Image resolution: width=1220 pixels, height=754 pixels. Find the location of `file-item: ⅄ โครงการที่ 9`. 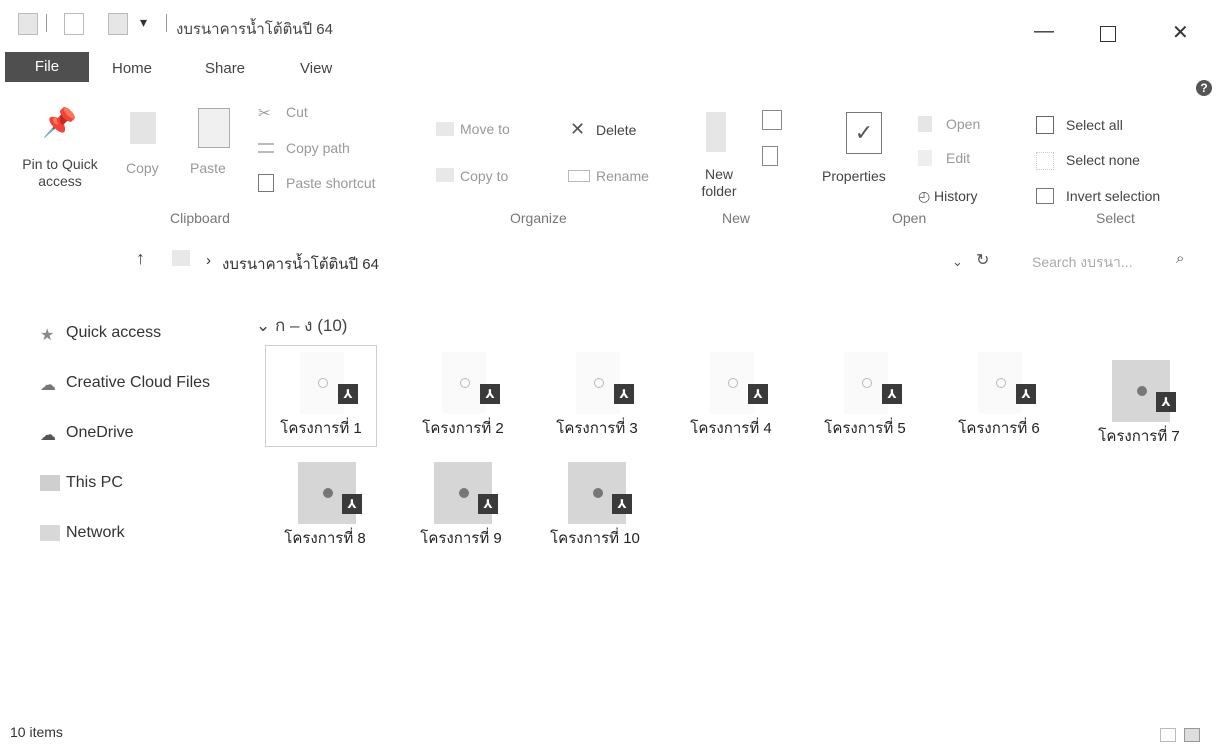

file-item: ⅄ โครงการที่ 9 is located at coordinates (461, 506).